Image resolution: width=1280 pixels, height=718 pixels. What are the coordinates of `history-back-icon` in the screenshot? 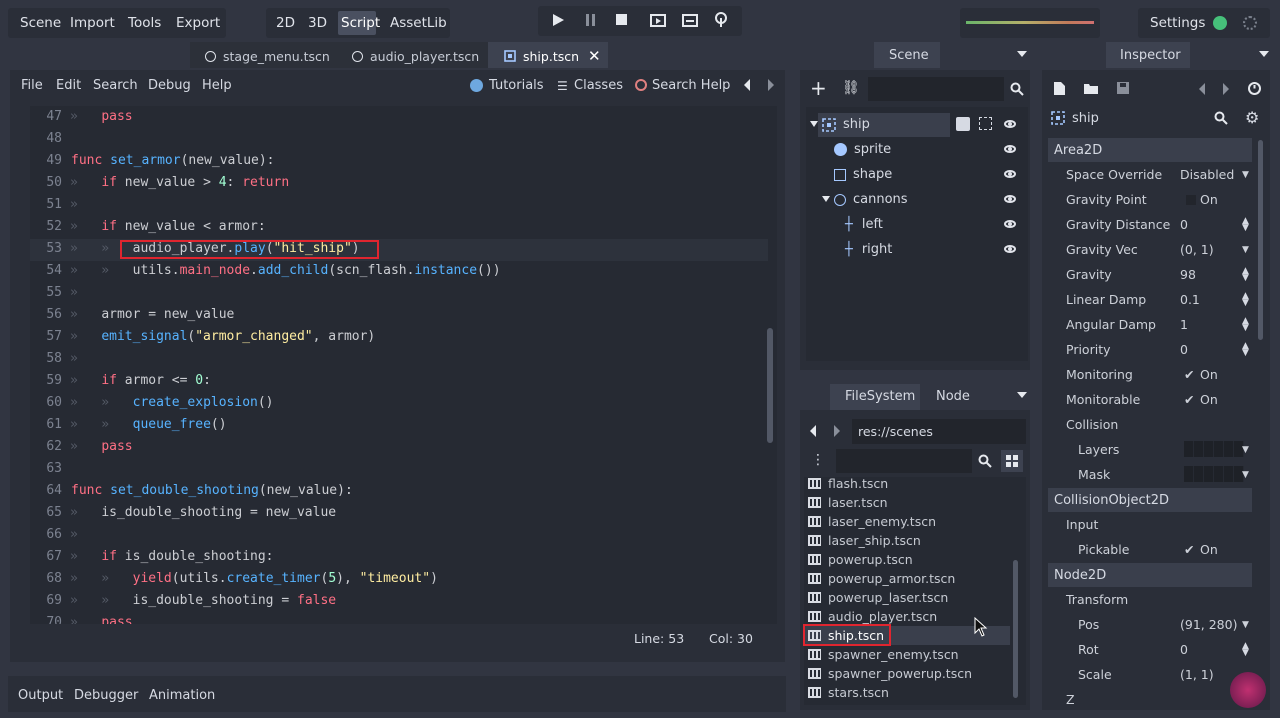 It's located at (1202, 89).